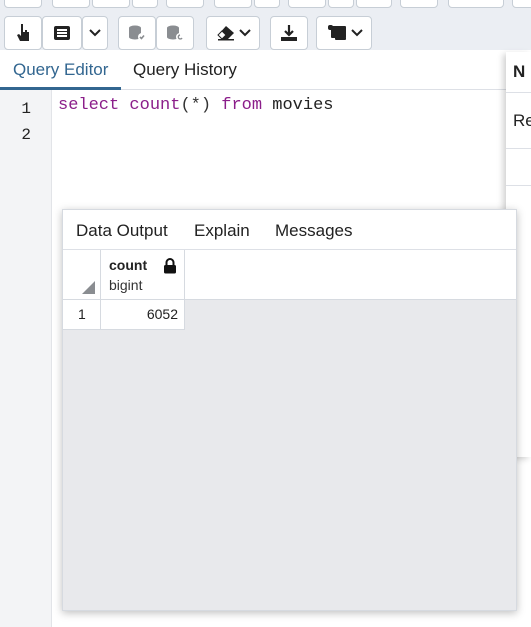 This screenshot has width=531, height=627. What do you see at coordinates (303, 105) in the screenshot?
I see `table-name: movies` at bounding box center [303, 105].